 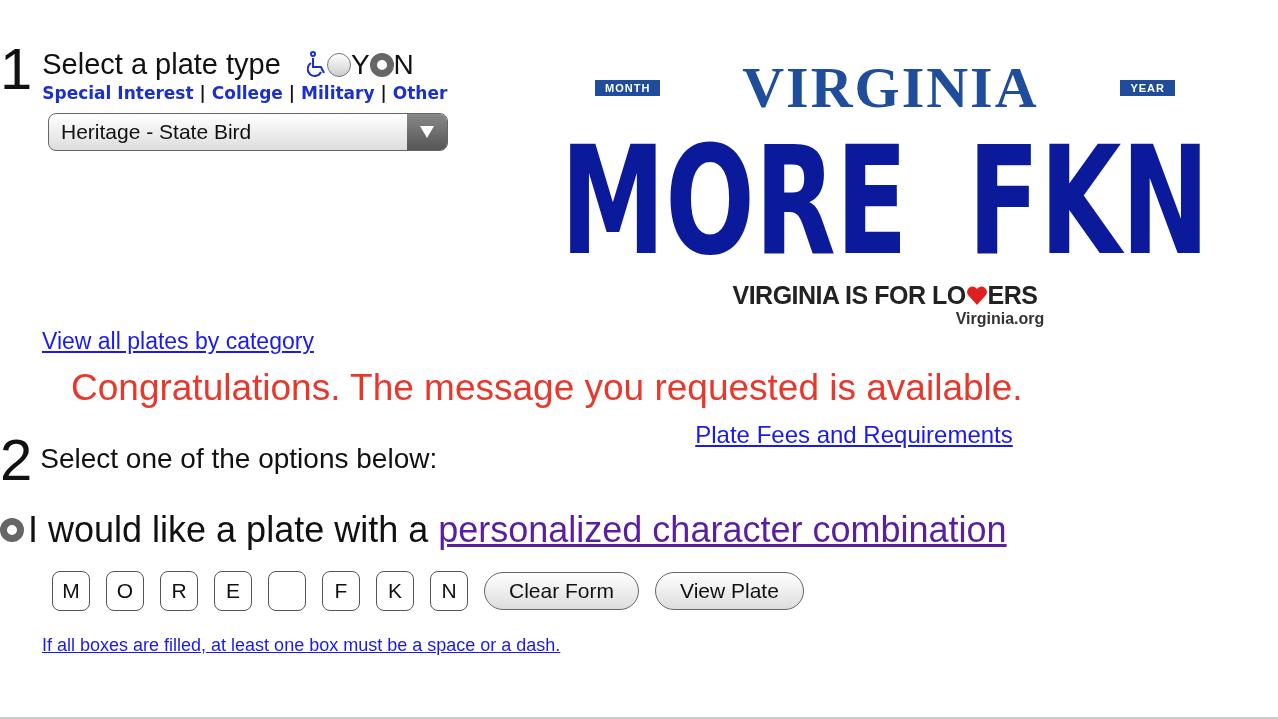 I want to click on step-title: Select one of the options below:, so click(x=239, y=459).